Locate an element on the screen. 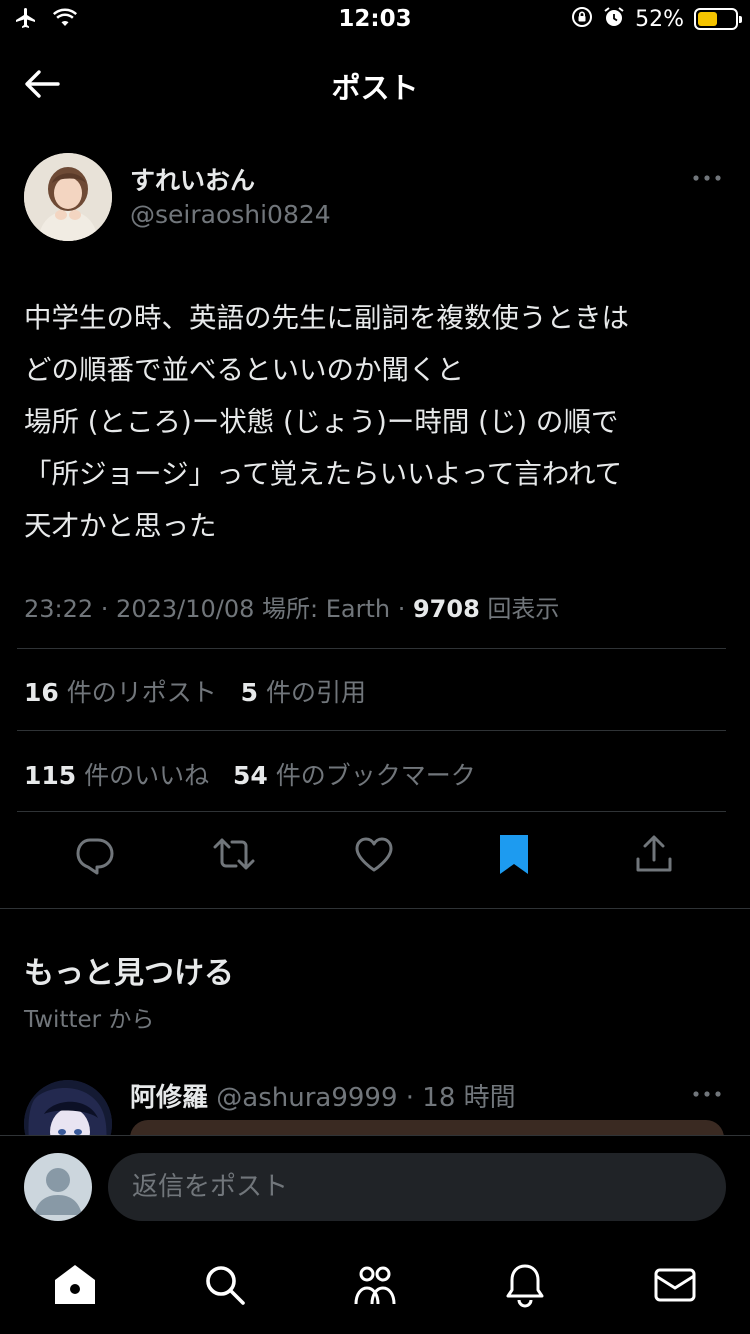 The height and width of the screenshot is (1334, 750). notifications-icon is located at coordinates (525, 1285).